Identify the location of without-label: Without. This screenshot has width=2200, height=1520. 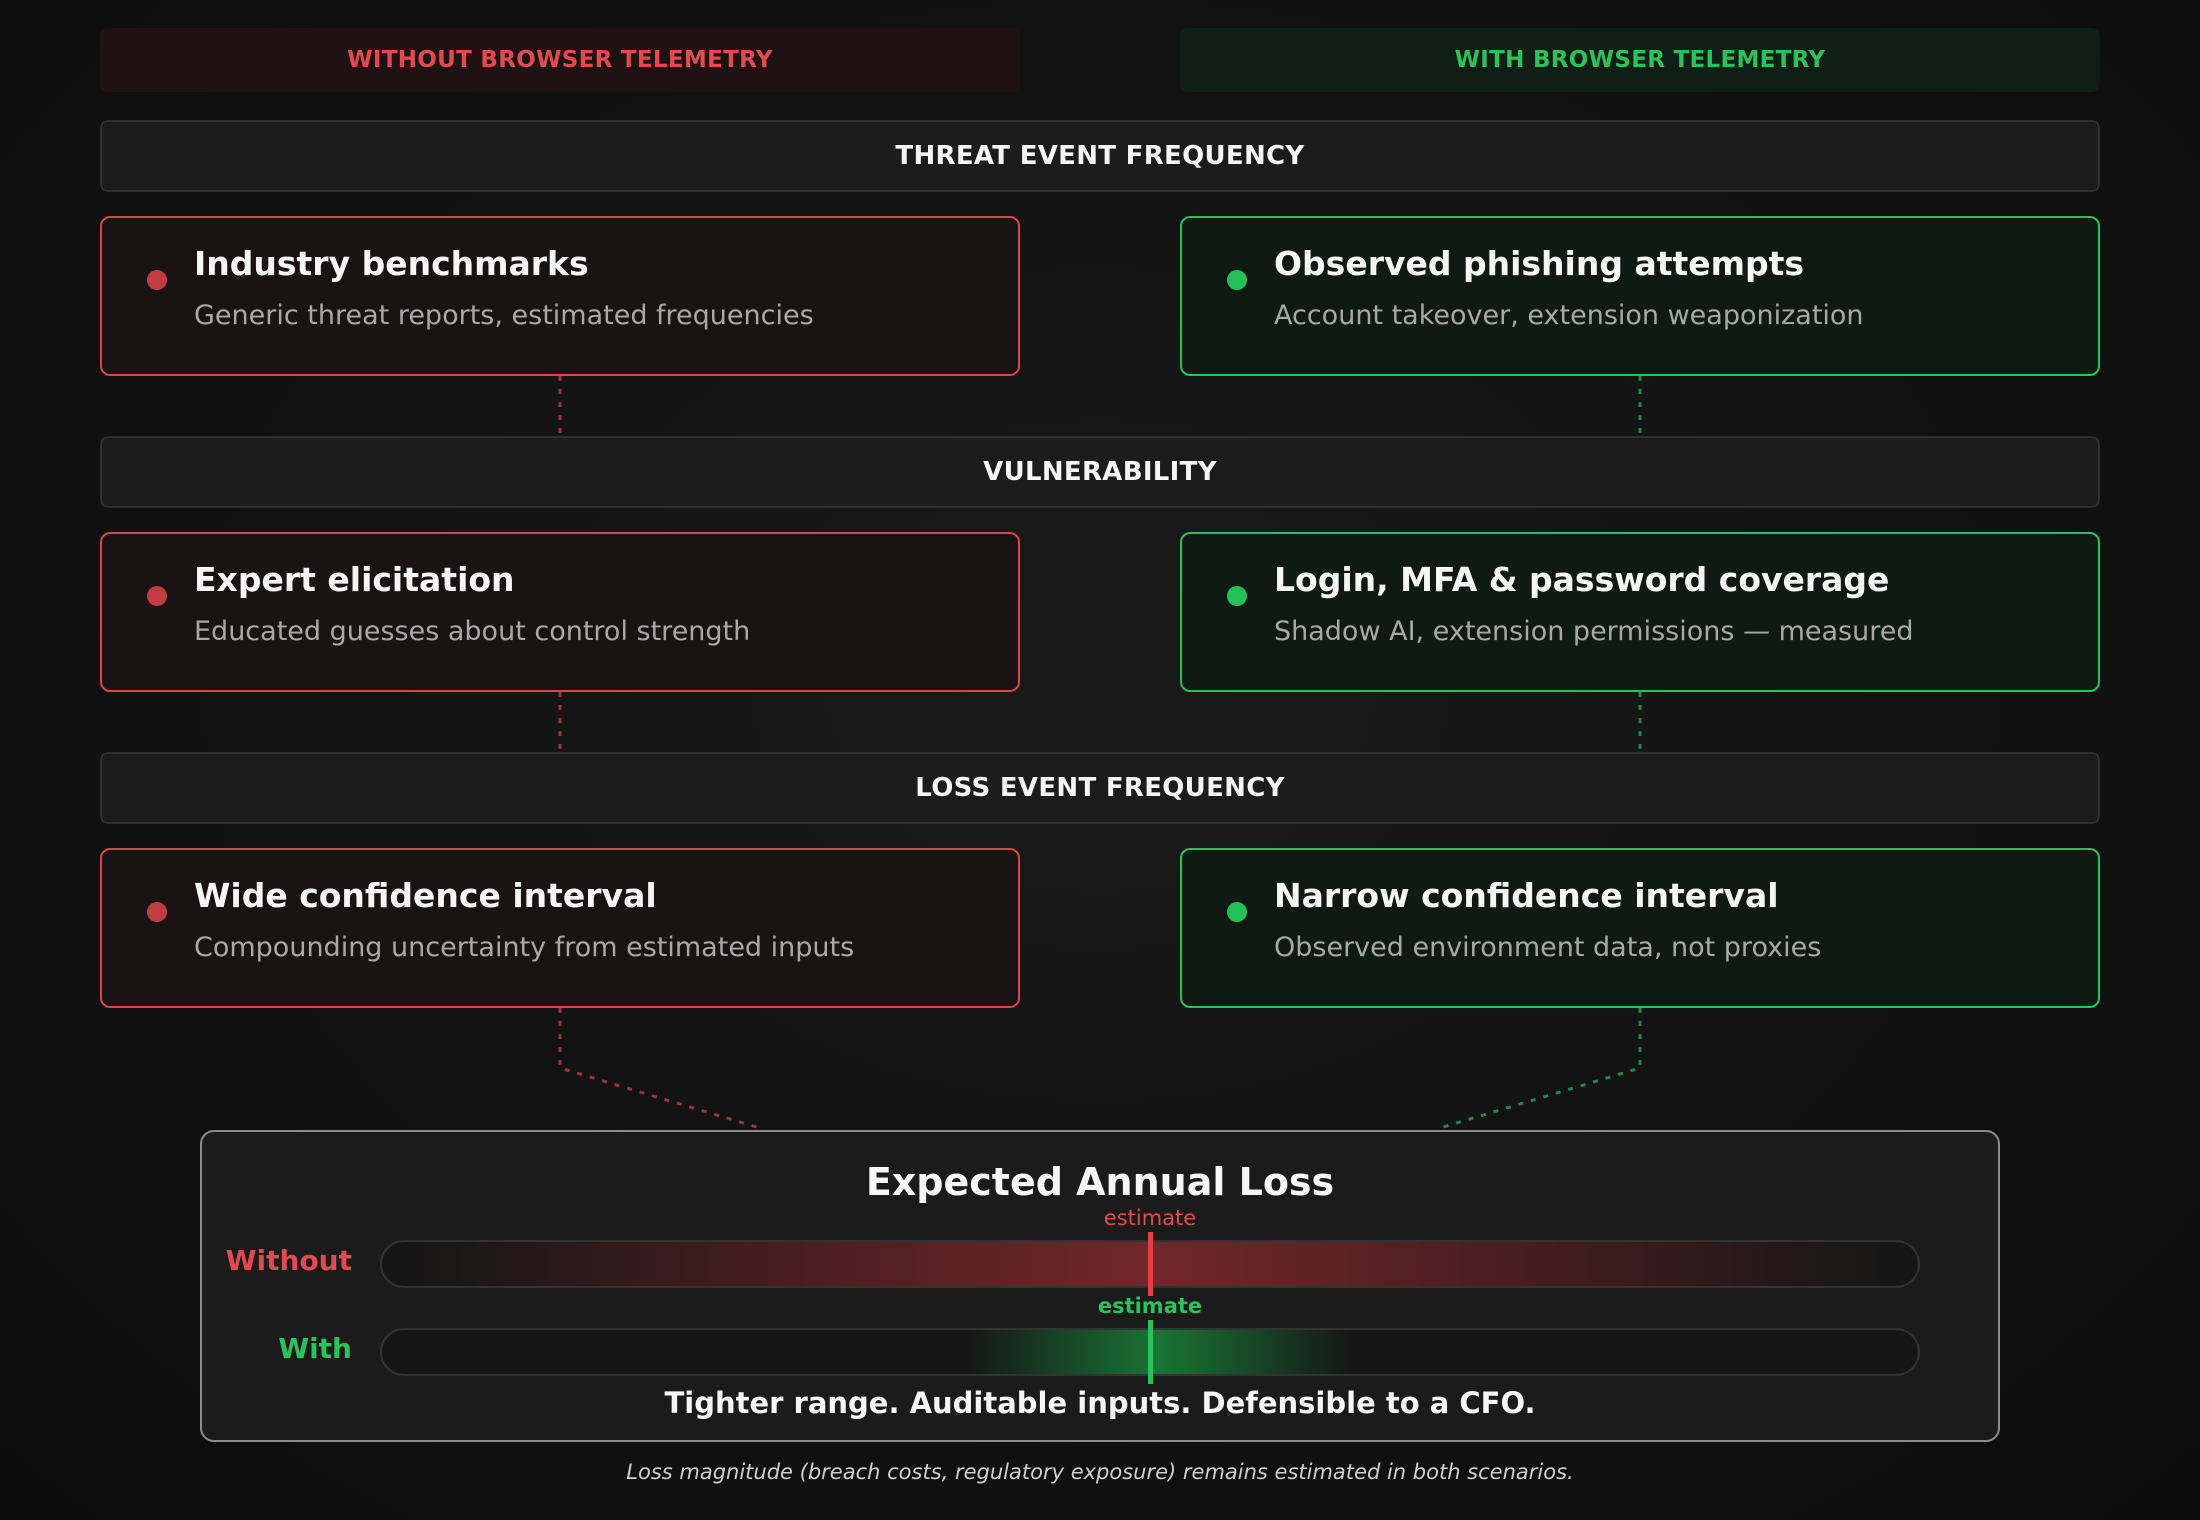
(288, 1260).